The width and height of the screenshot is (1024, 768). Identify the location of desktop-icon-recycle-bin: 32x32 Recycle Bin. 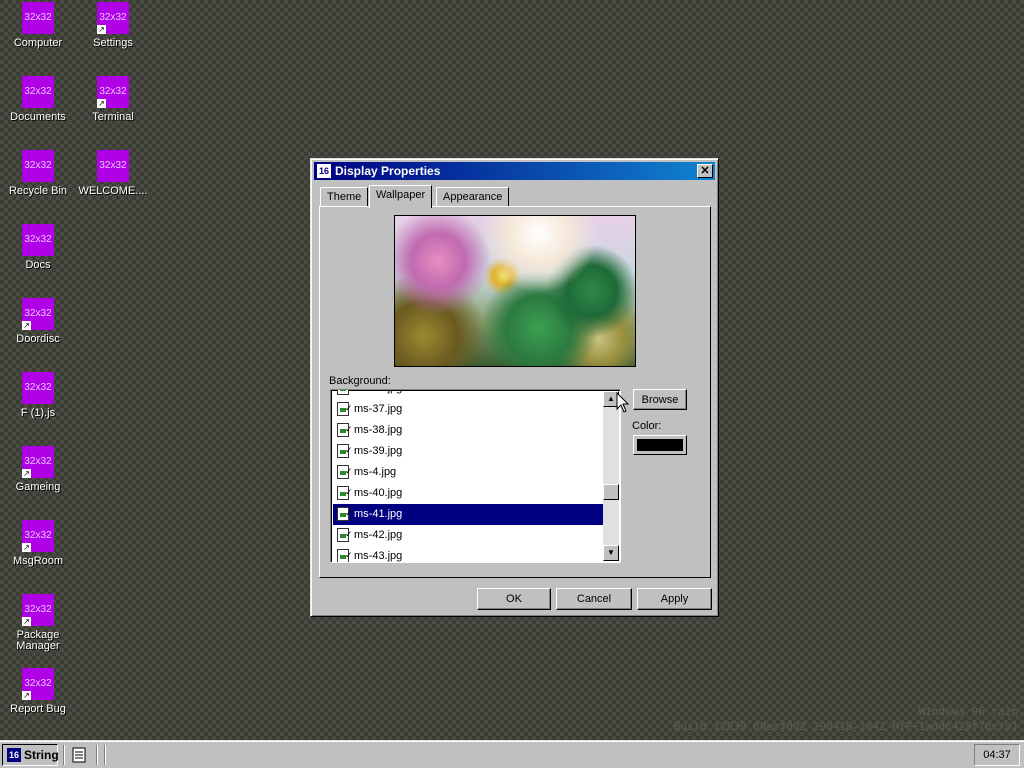
(38, 173).